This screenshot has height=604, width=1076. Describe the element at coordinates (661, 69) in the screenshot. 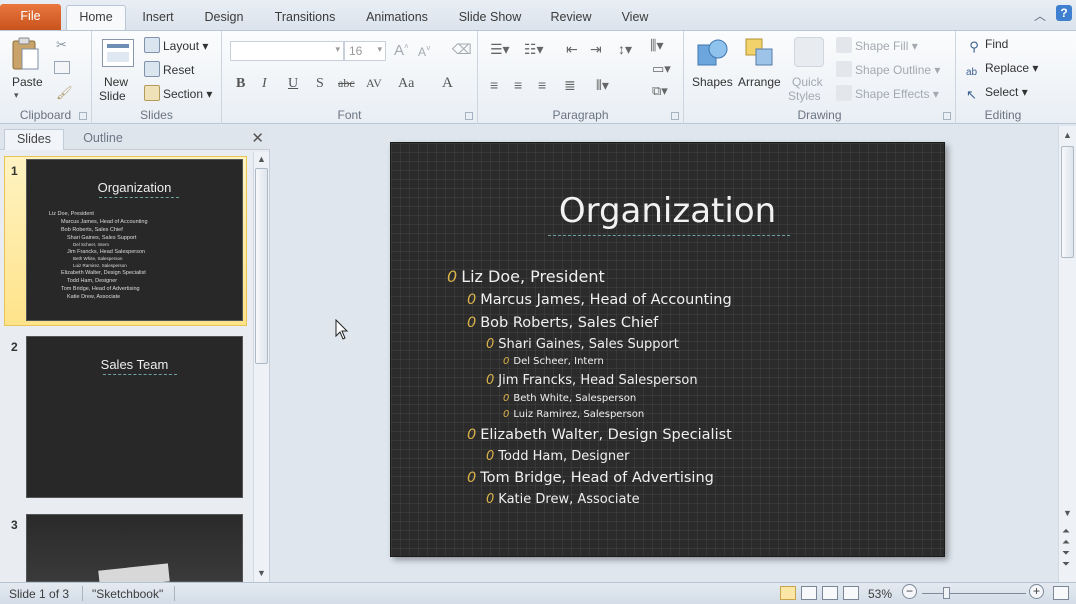

I see `align-text-icon: ▭▾` at that location.